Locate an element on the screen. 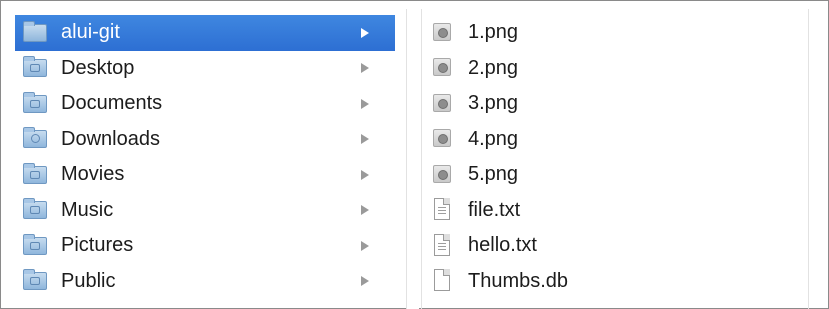  file-label: 1.png is located at coordinates (493, 32).